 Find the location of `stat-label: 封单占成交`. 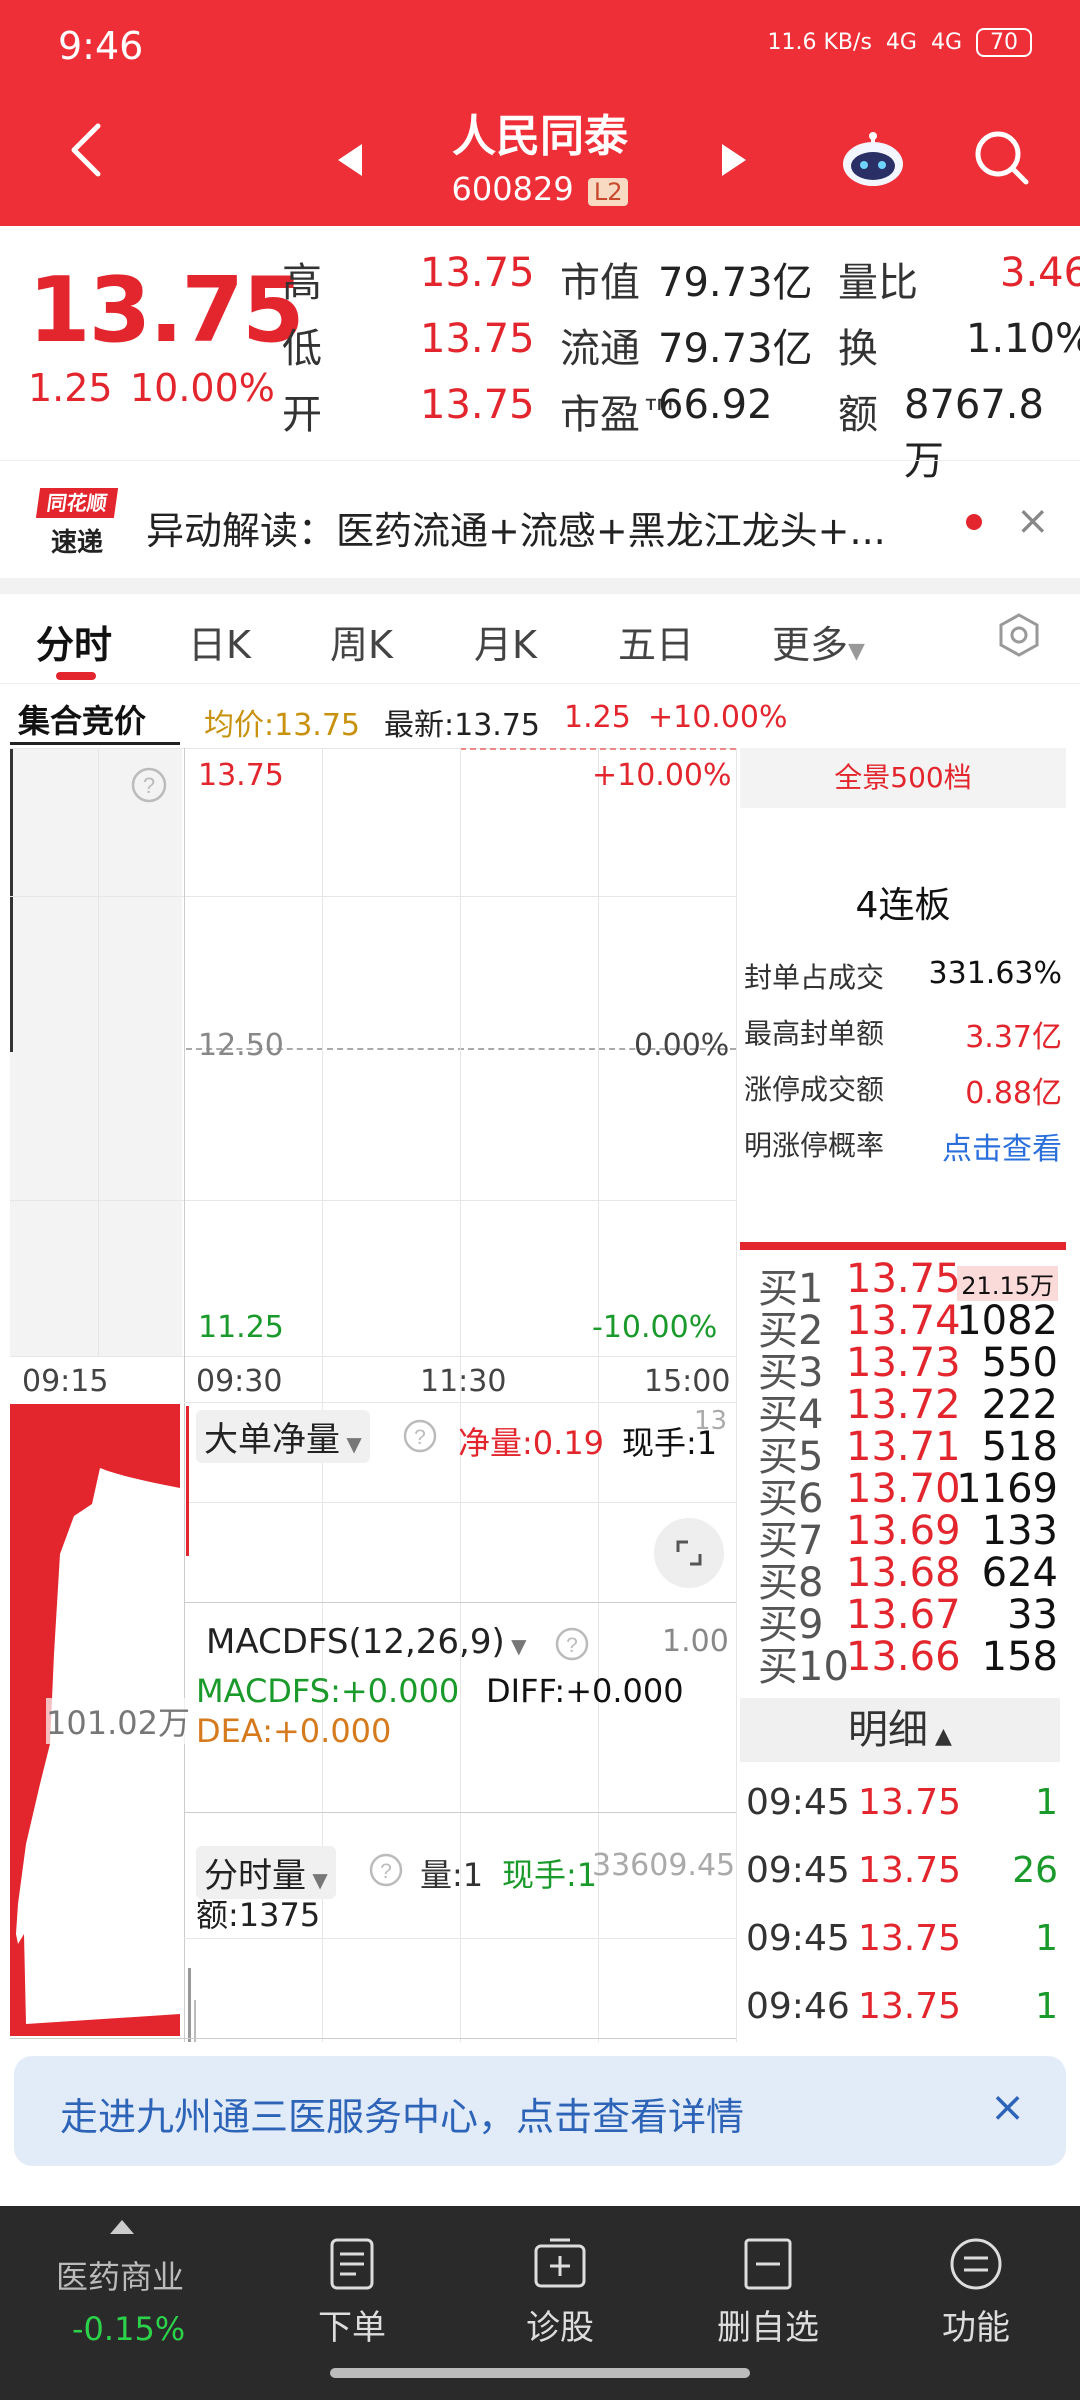

stat-label: 封单占成交 is located at coordinates (814, 977).